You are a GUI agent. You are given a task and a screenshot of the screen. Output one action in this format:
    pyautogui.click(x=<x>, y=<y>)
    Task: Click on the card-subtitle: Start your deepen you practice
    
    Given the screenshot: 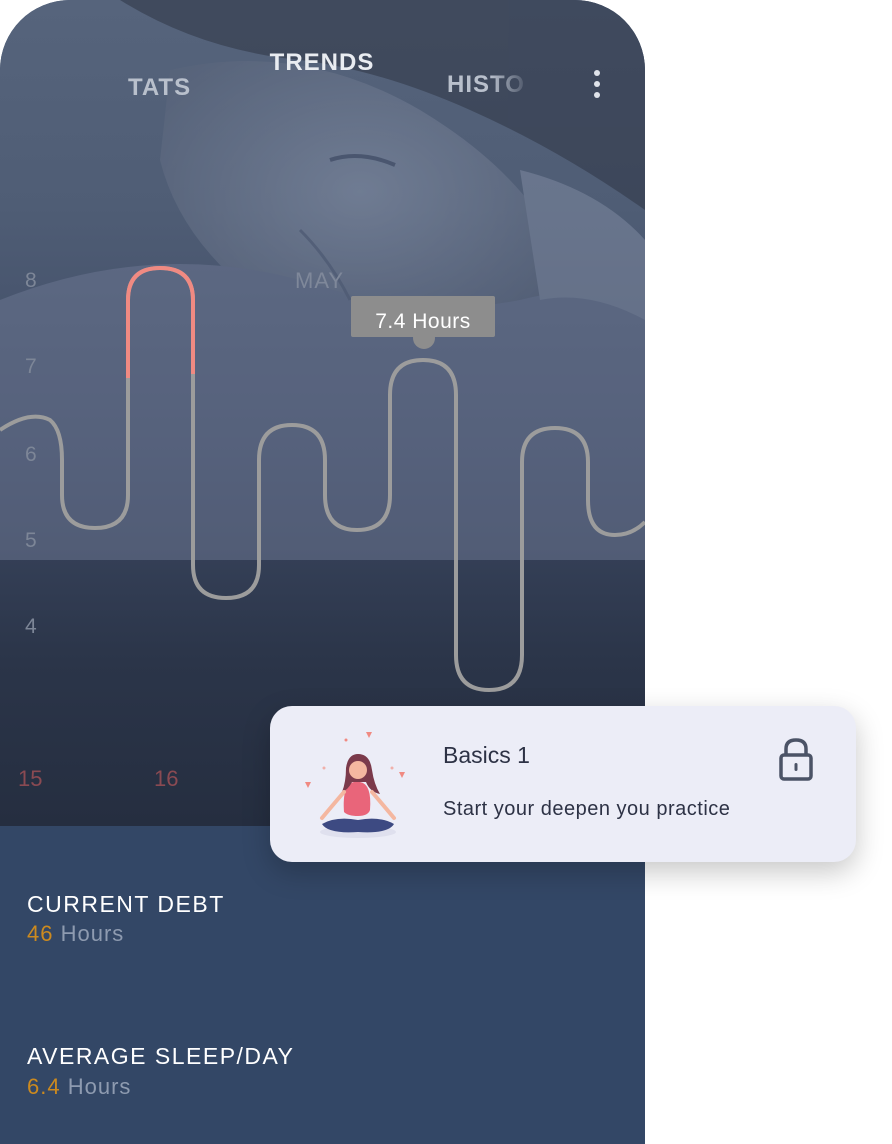 What is the action you would take?
    pyautogui.click(x=587, y=809)
    